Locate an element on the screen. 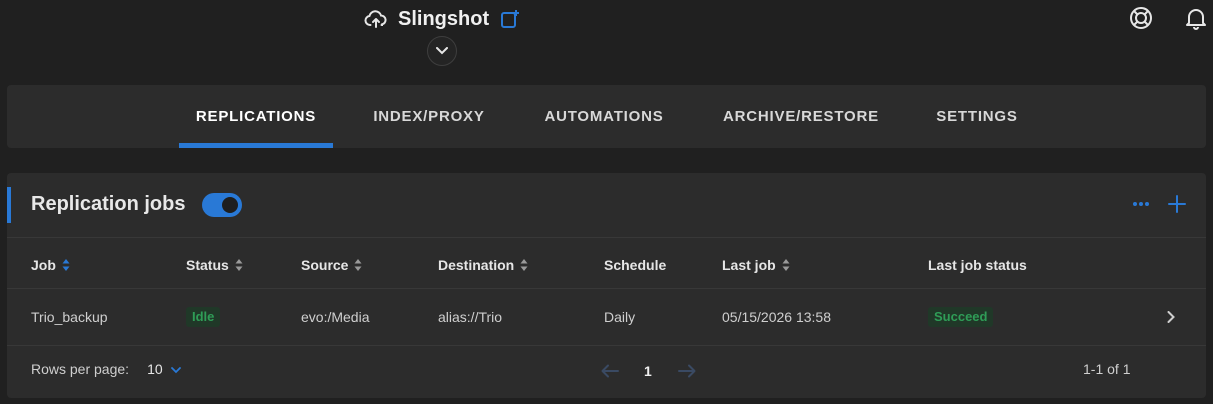 The height and width of the screenshot is (404, 1213). chevron-right-icon is located at coordinates (1171, 317).